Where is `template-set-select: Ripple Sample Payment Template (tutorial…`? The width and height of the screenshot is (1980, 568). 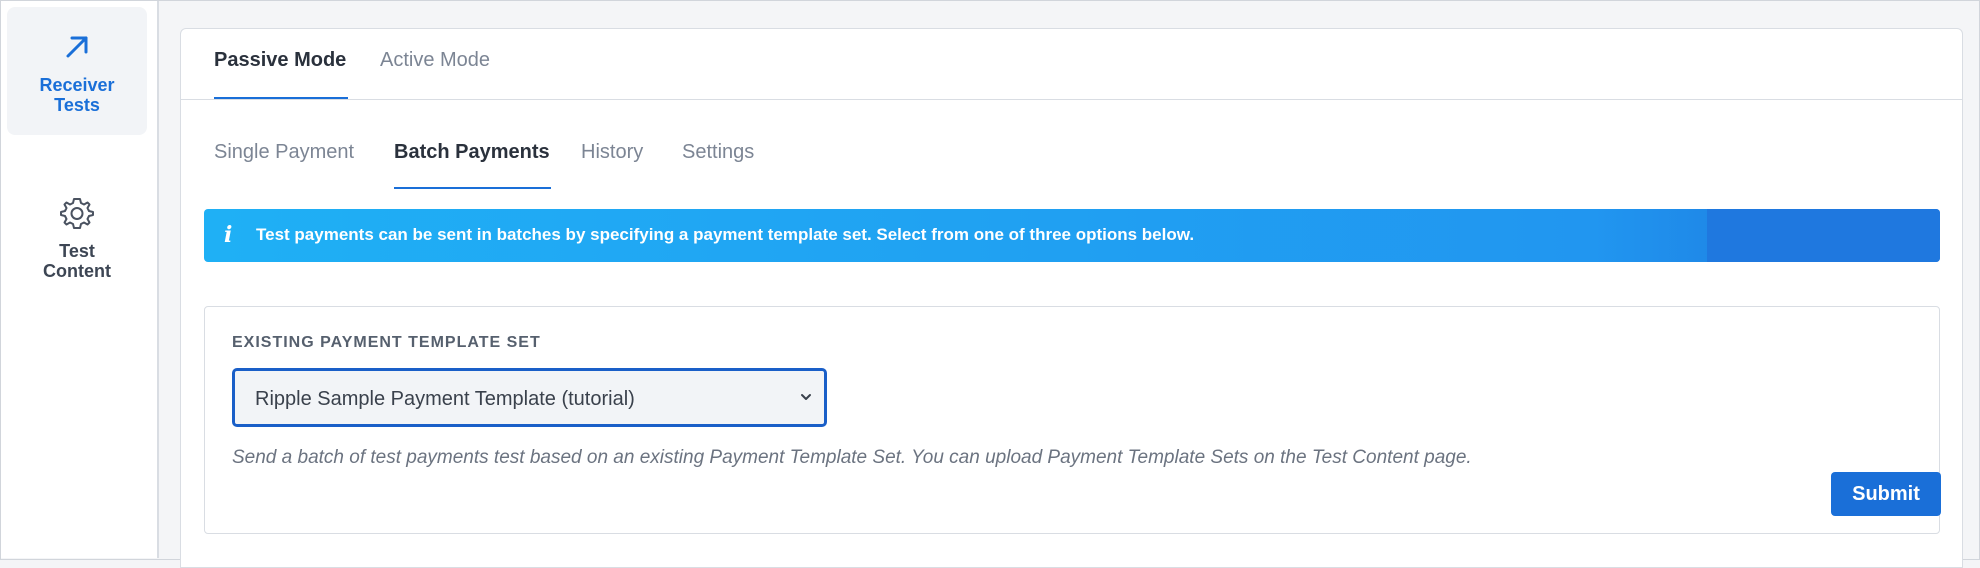
template-set-select: Ripple Sample Payment Template (tutorial… is located at coordinates (529, 397).